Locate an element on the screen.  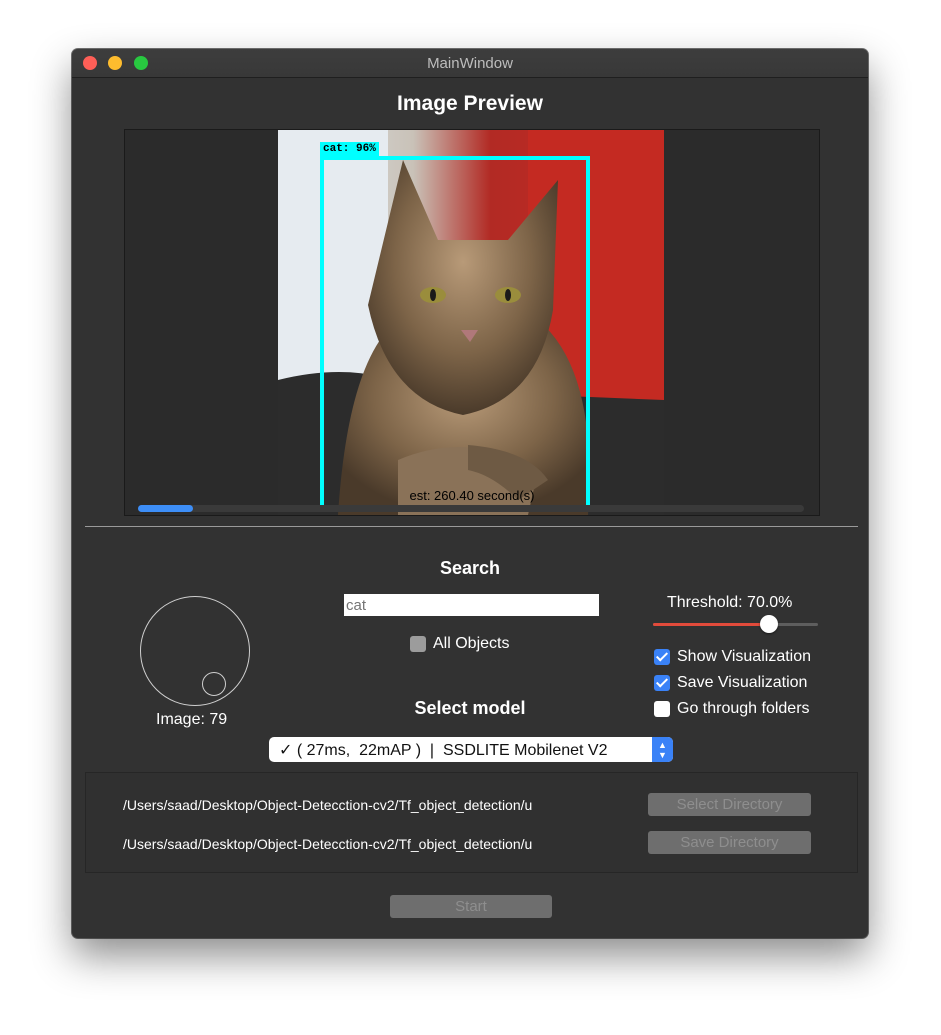
title-bar: MainWindow is located at coordinates (470, 63).